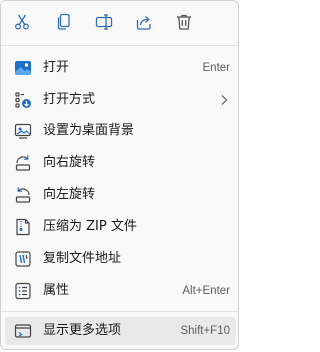 This screenshot has width=320, height=352. What do you see at coordinates (90, 226) in the screenshot?
I see `menu-item-label: 压缩为 ZIP 文件` at bounding box center [90, 226].